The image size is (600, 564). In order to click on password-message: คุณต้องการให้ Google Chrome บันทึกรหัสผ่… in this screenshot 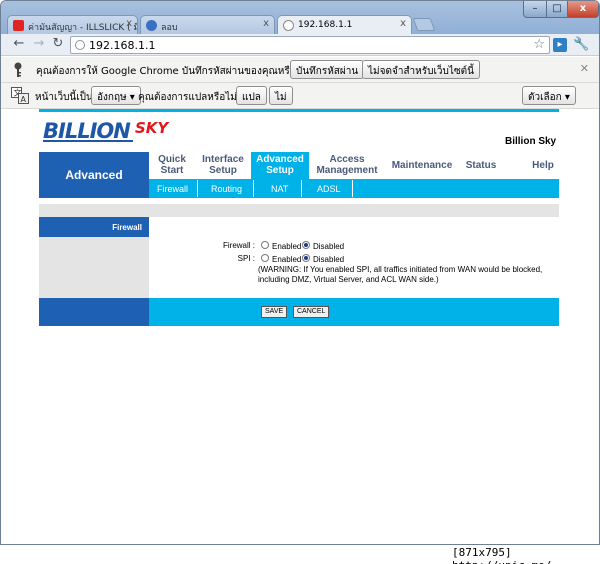, I will do `click(172, 71)`.